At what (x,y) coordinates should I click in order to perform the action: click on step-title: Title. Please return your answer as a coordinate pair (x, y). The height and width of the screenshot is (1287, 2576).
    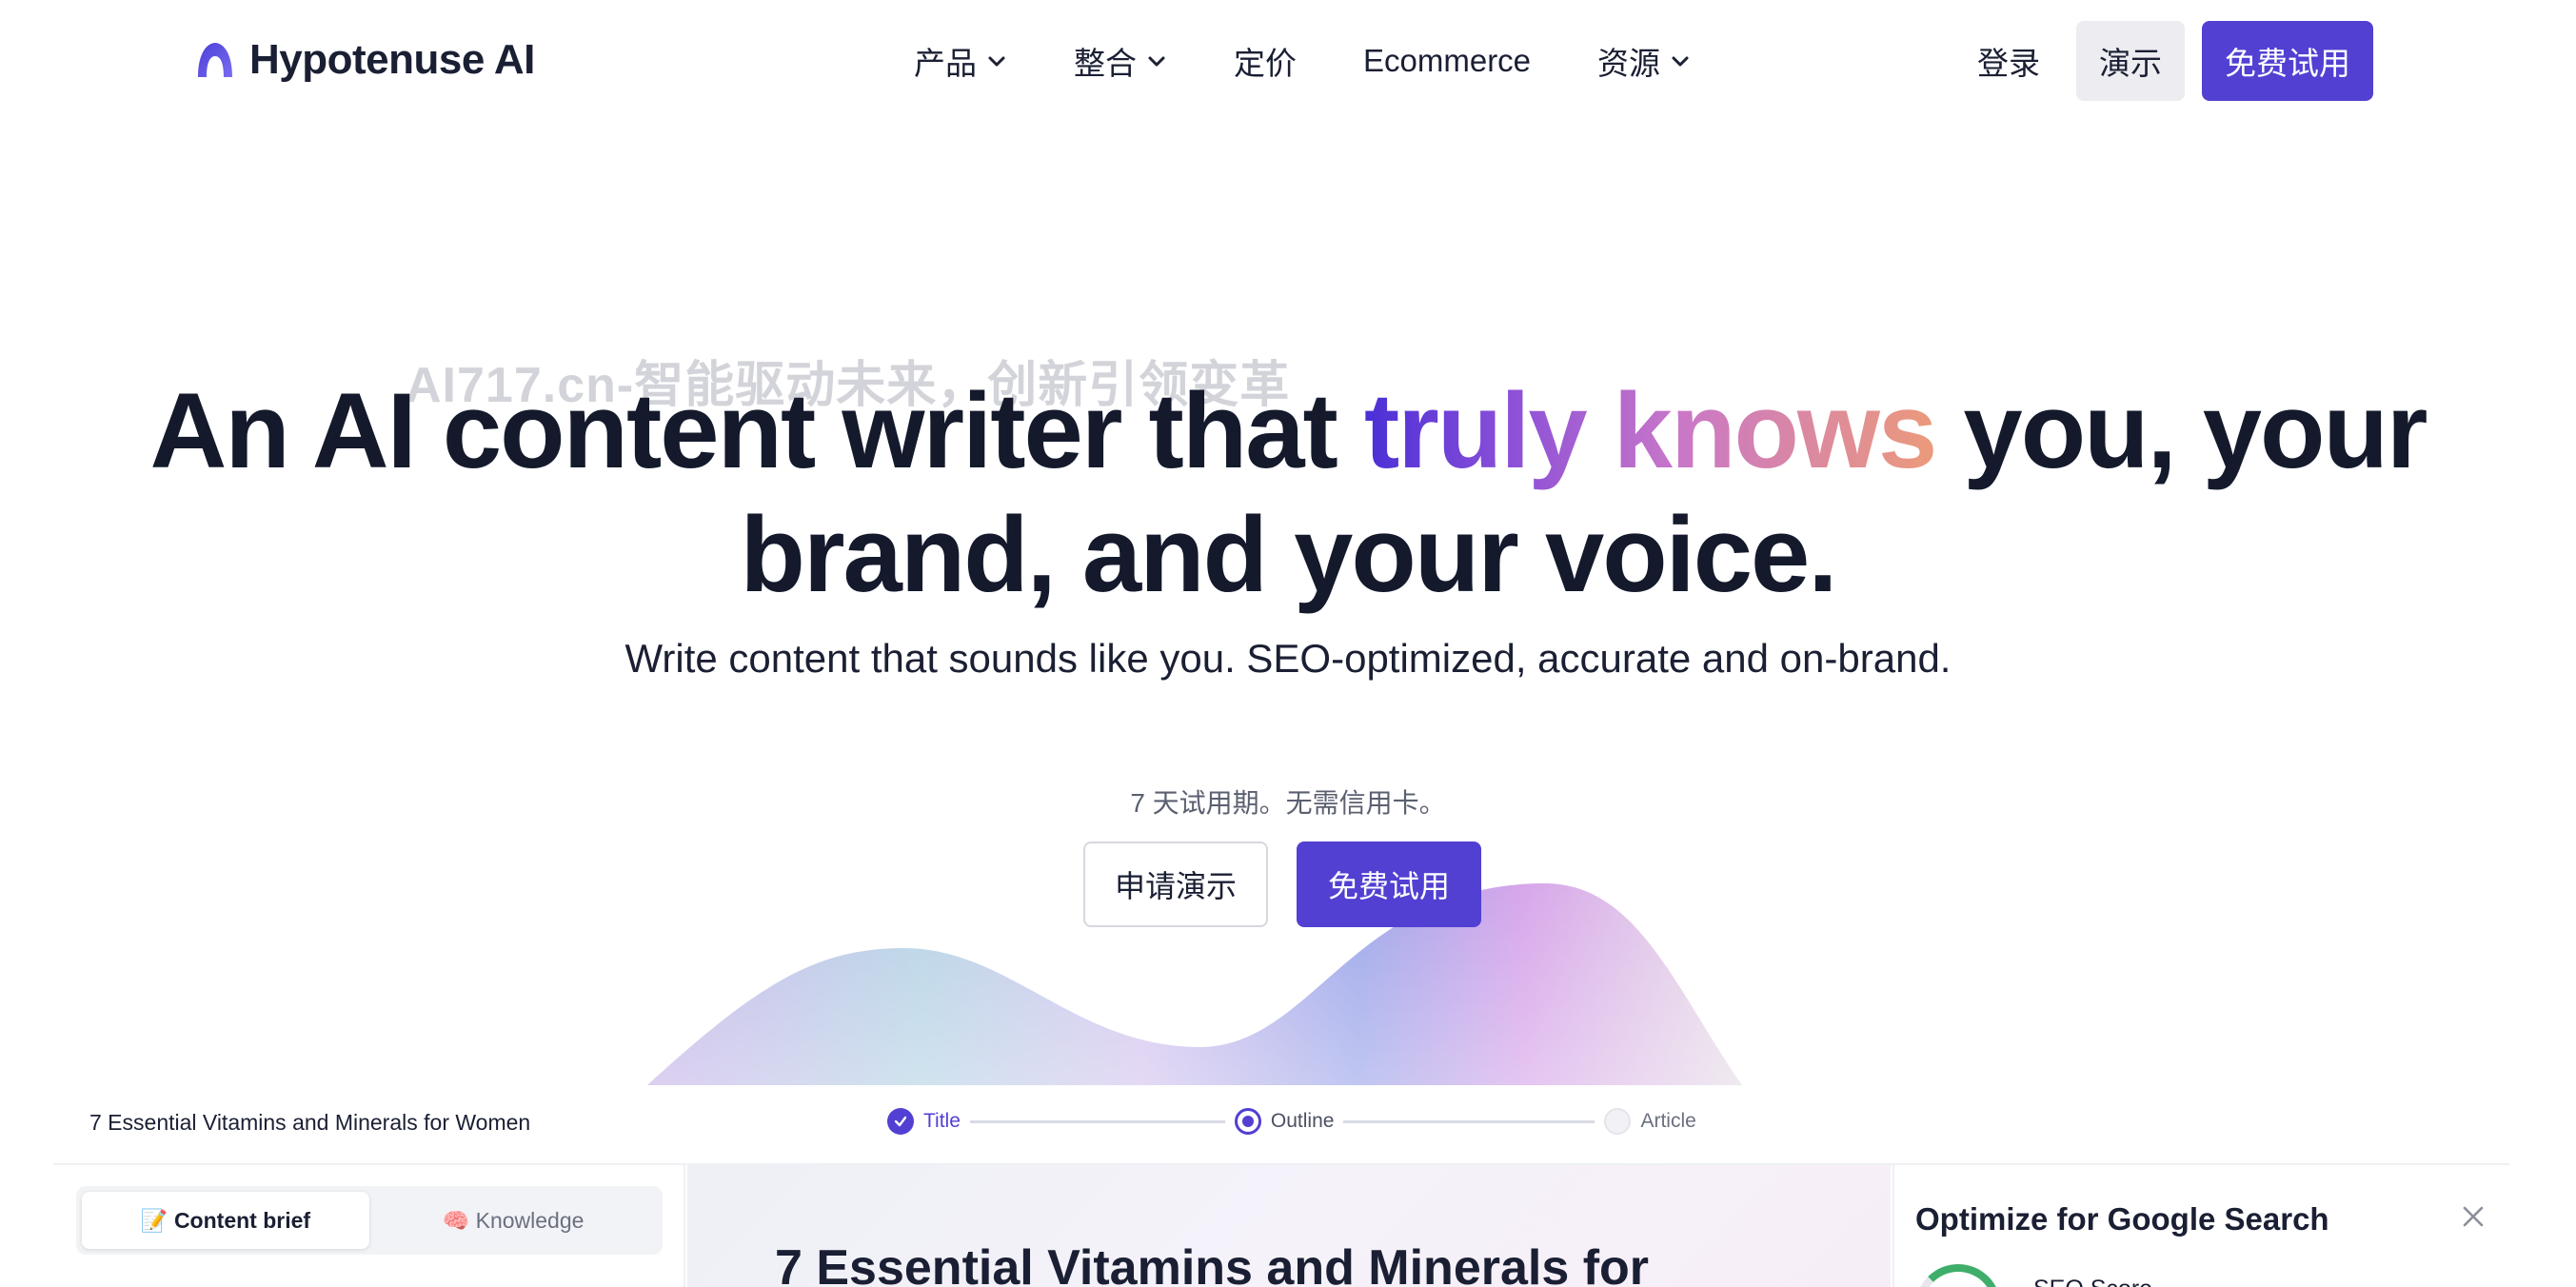
    Looking at the image, I should click on (924, 1121).